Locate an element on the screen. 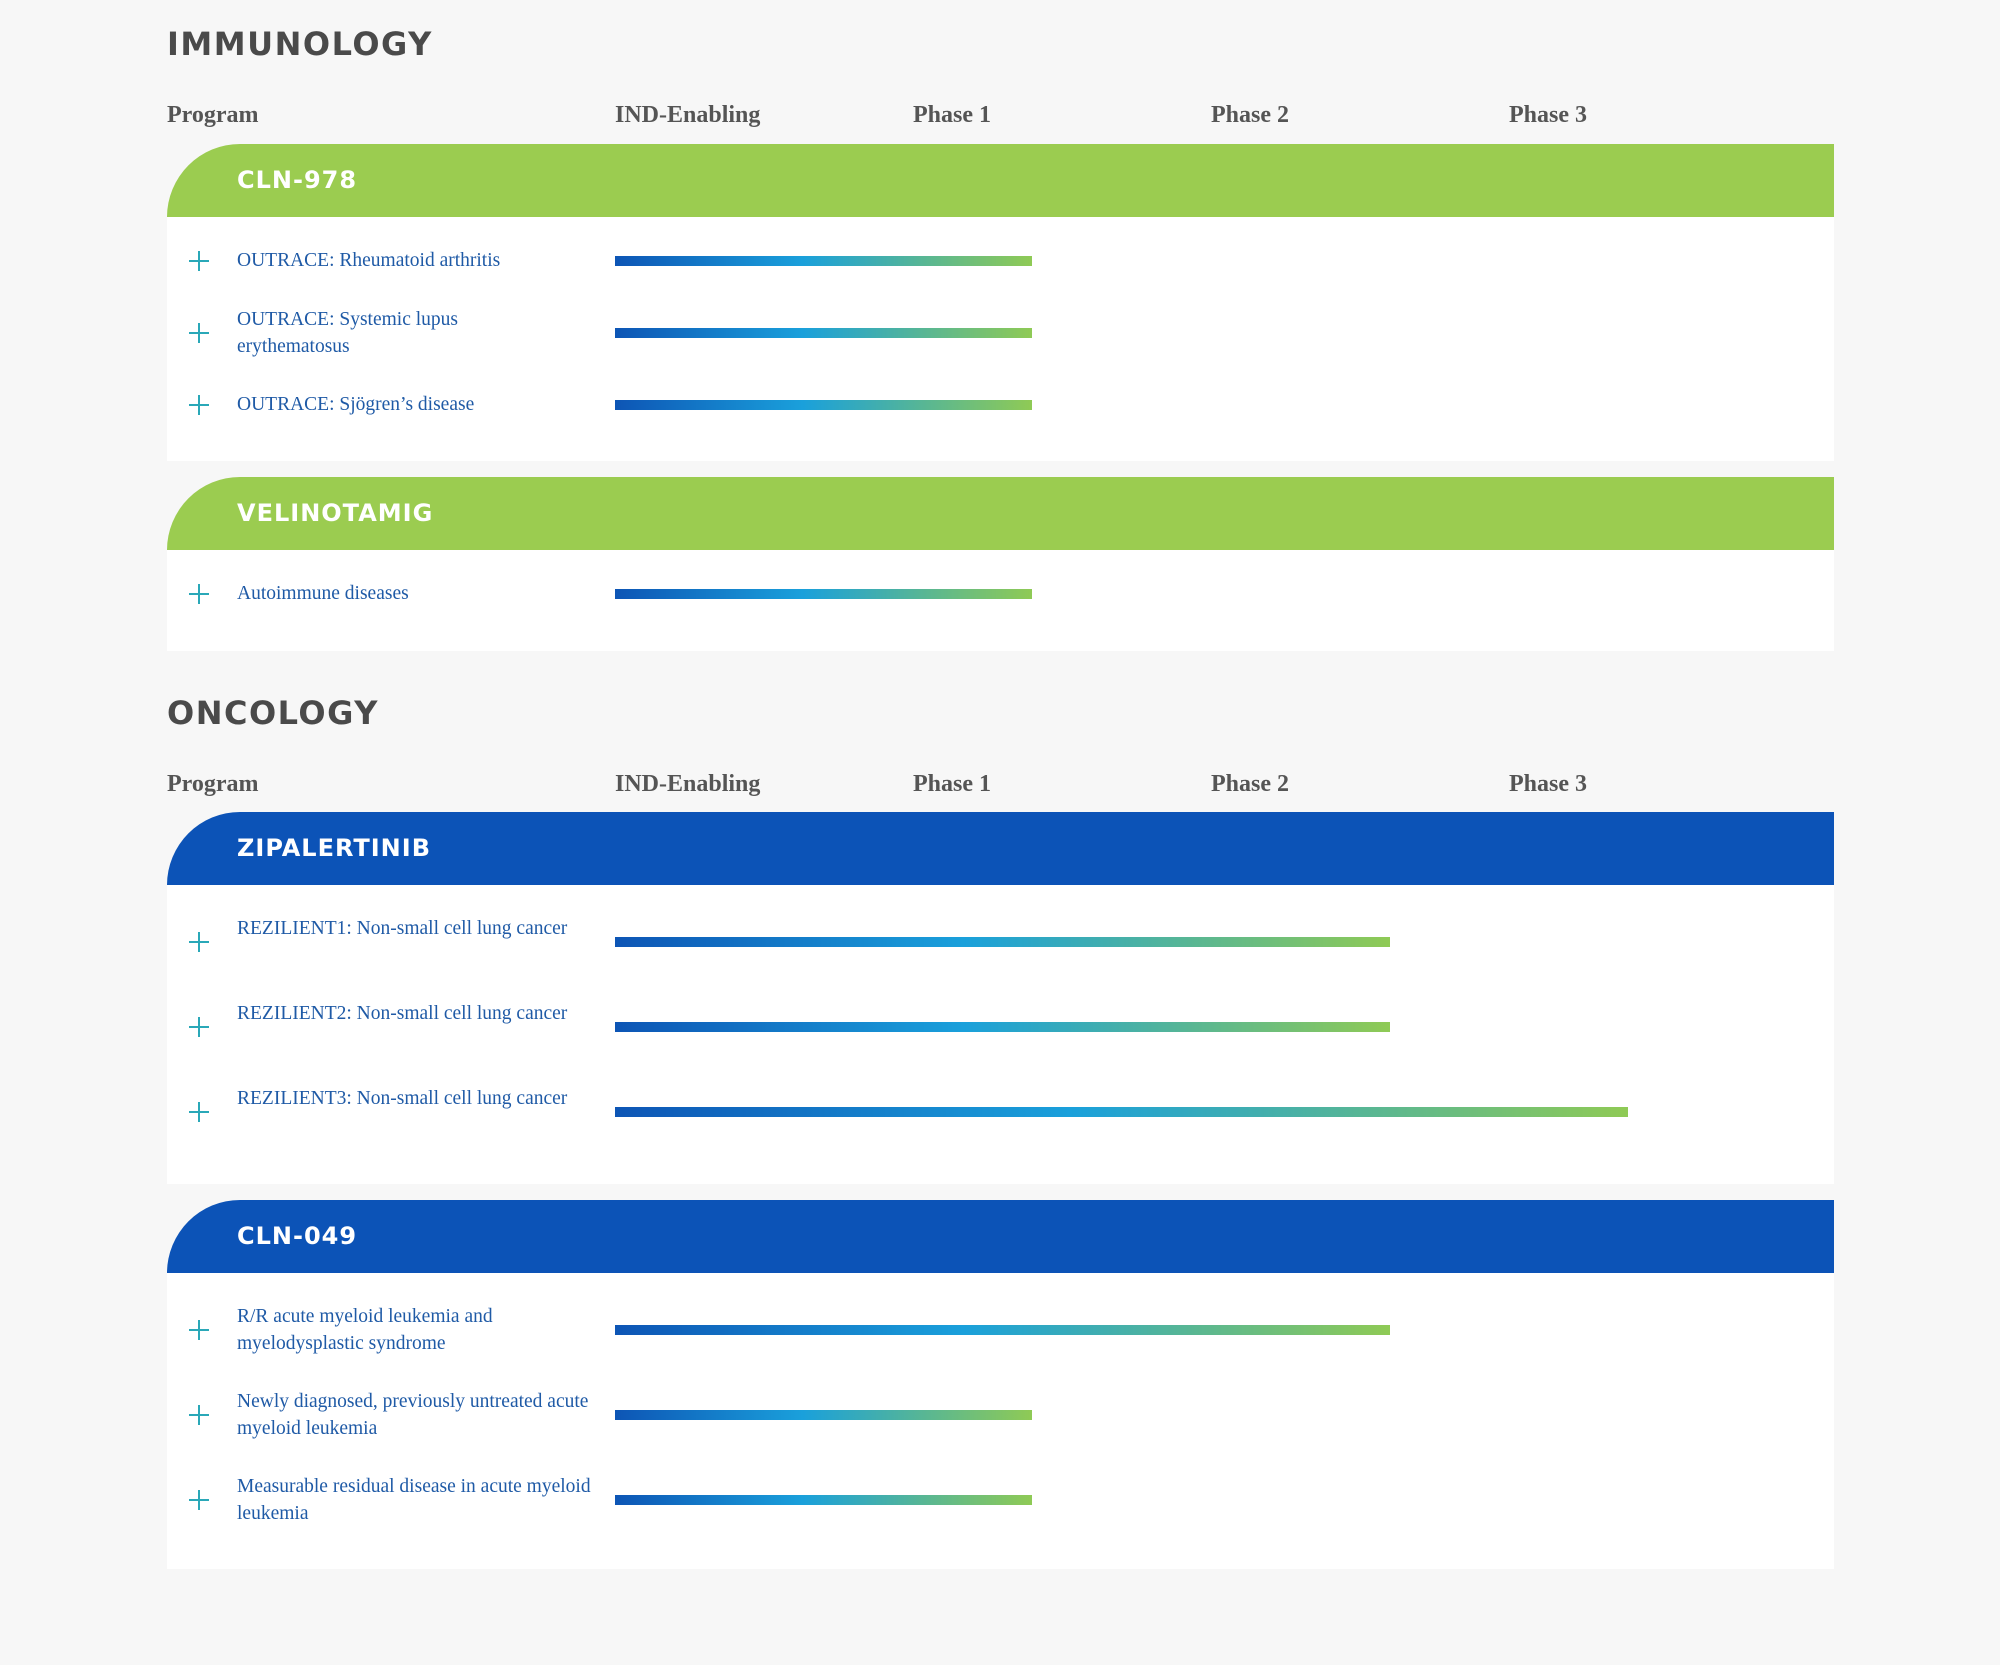 The image size is (2000, 1665). program-name: VELINOTAMIG is located at coordinates (335, 513).